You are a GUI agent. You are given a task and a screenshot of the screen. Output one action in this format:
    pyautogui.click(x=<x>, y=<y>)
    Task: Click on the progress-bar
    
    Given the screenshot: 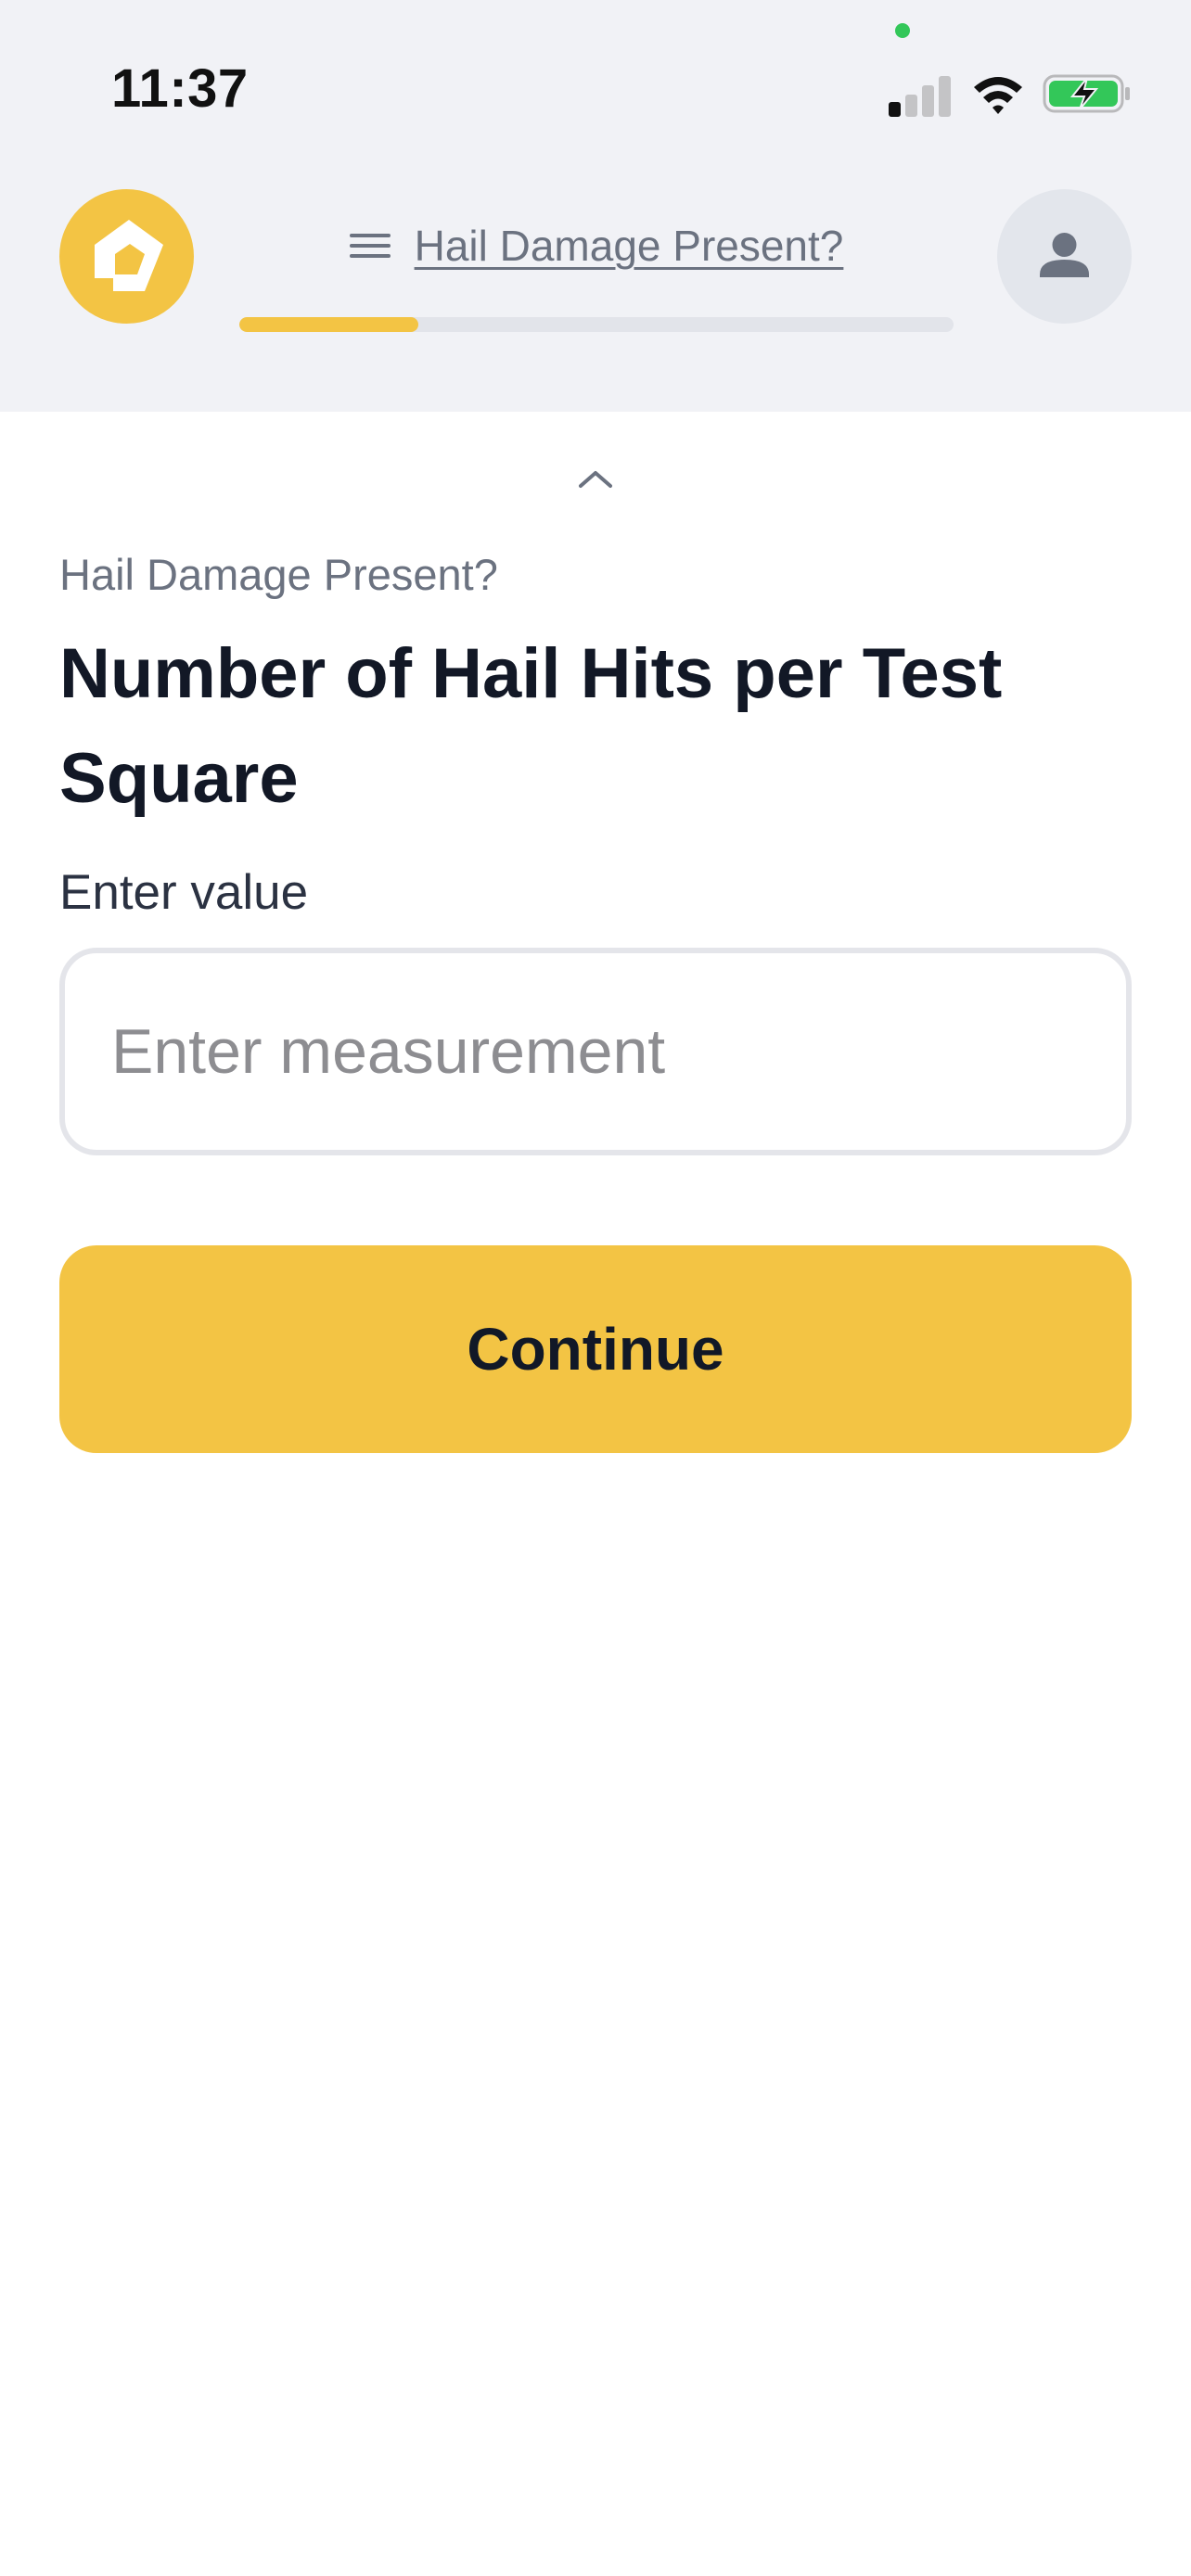 What is the action you would take?
    pyautogui.click(x=597, y=324)
    